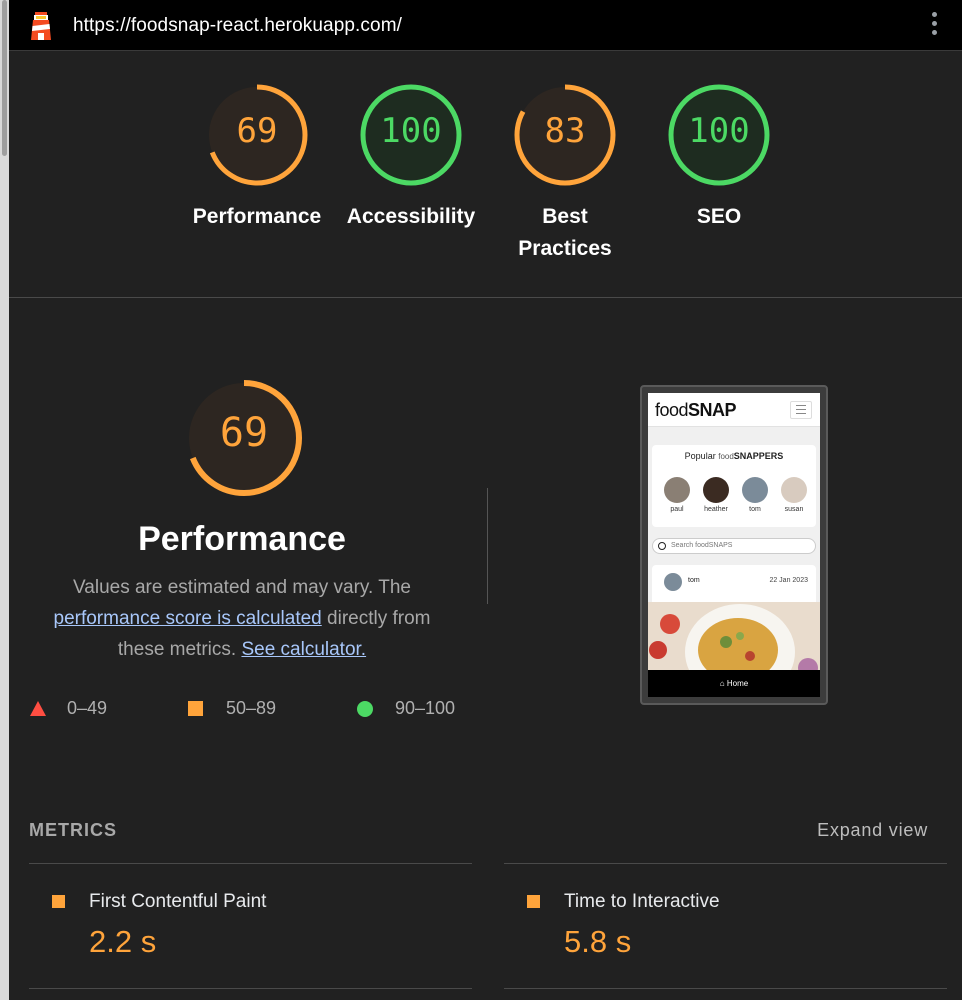 The height and width of the screenshot is (1000, 962). What do you see at coordinates (734, 456) in the screenshot?
I see `popular-title: Popular foodSNAPPERS` at bounding box center [734, 456].